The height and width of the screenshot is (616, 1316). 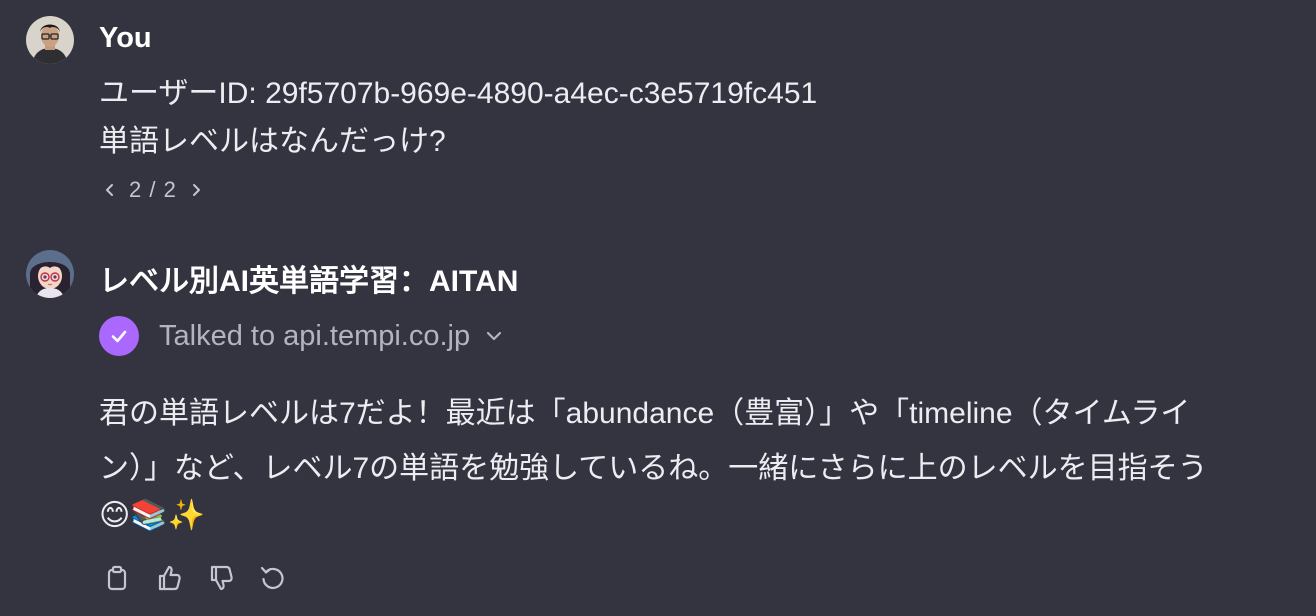 I want to click on user-avatar, so click(x=50, y=40).